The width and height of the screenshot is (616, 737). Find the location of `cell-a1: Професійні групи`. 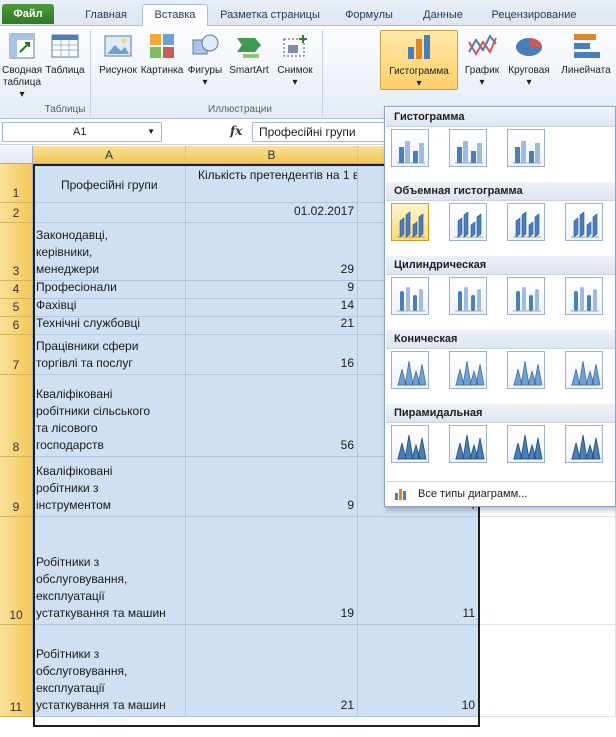

cell-a1: Професійні групи is located at coordinates (109, 183).